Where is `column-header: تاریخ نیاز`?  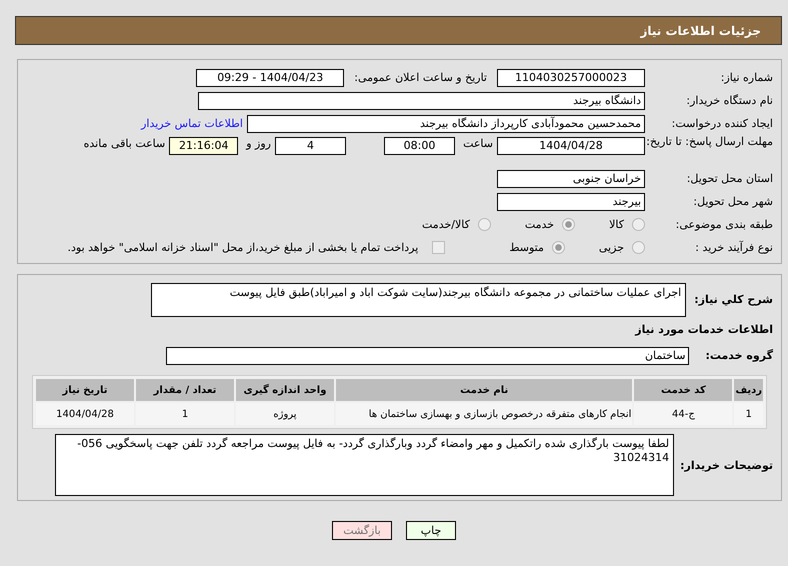
column-header: تاریخ نیاز is located at coordinates (85, 390).